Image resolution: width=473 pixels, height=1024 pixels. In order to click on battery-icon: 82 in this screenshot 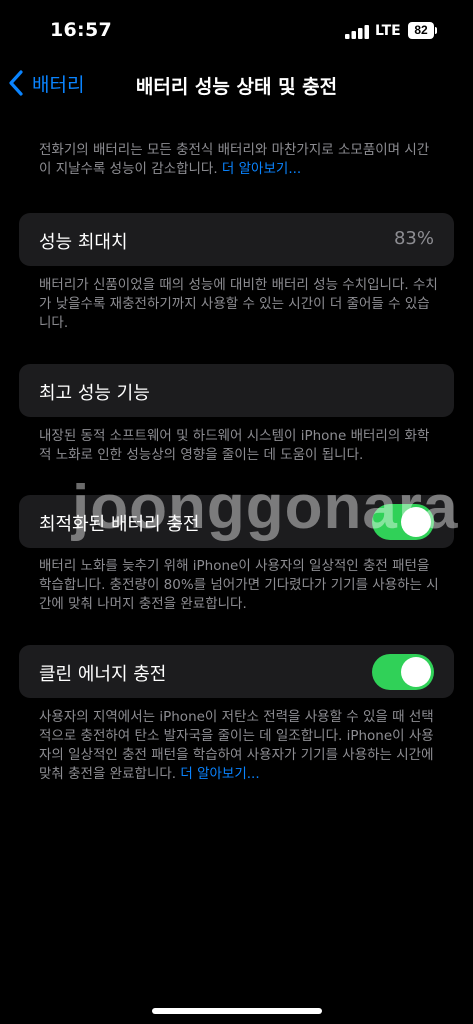, I will do `click(423, 30)`.